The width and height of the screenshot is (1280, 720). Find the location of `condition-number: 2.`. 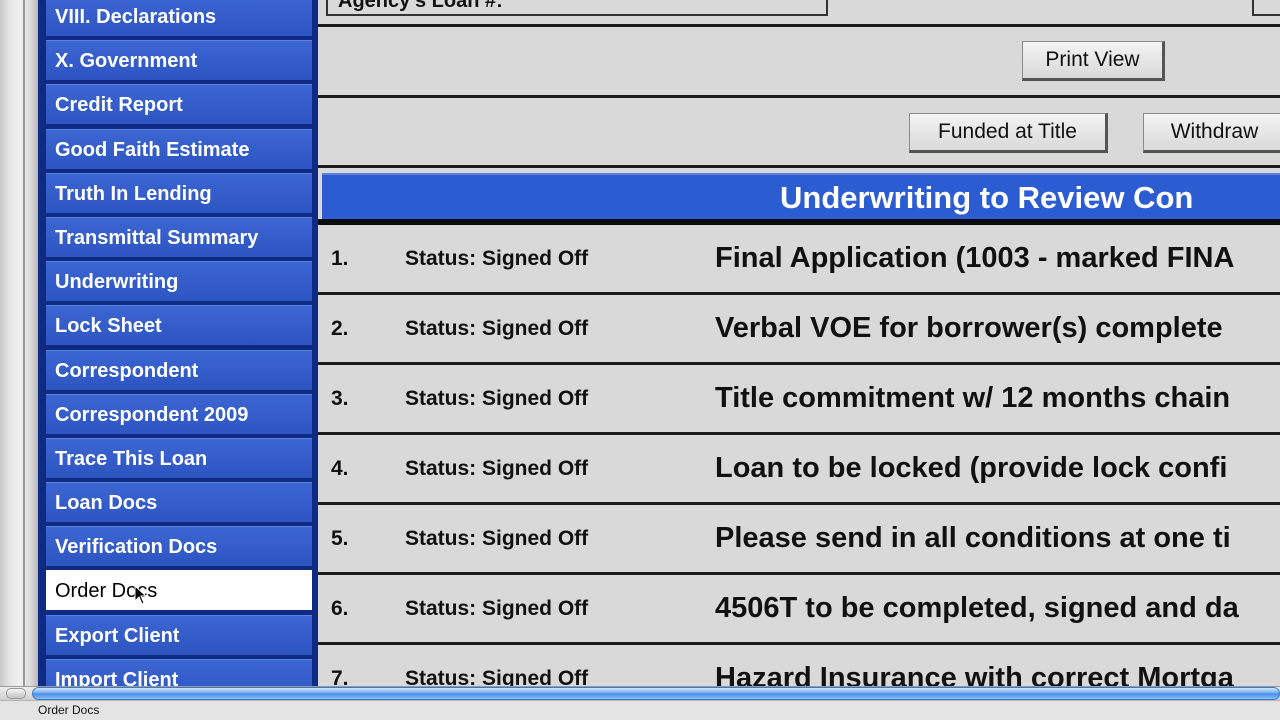

condition-number: 2. is located at coordinates (340, 328).